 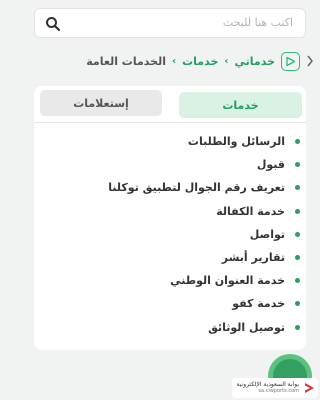 What do you see at coordinates (169, 61) in the screenshot?
I see `breadcrumb: خدماتي › خدمات › الخدمات العامة` at bounding box center [169, 61].